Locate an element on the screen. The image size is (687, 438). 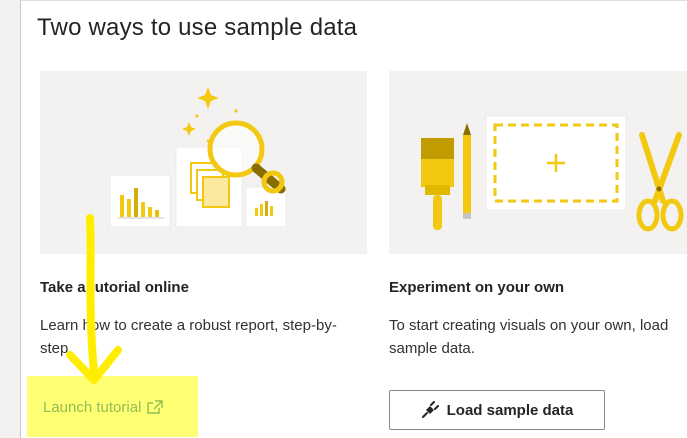
paintbrush-icon is located at coordinates (437, 184).